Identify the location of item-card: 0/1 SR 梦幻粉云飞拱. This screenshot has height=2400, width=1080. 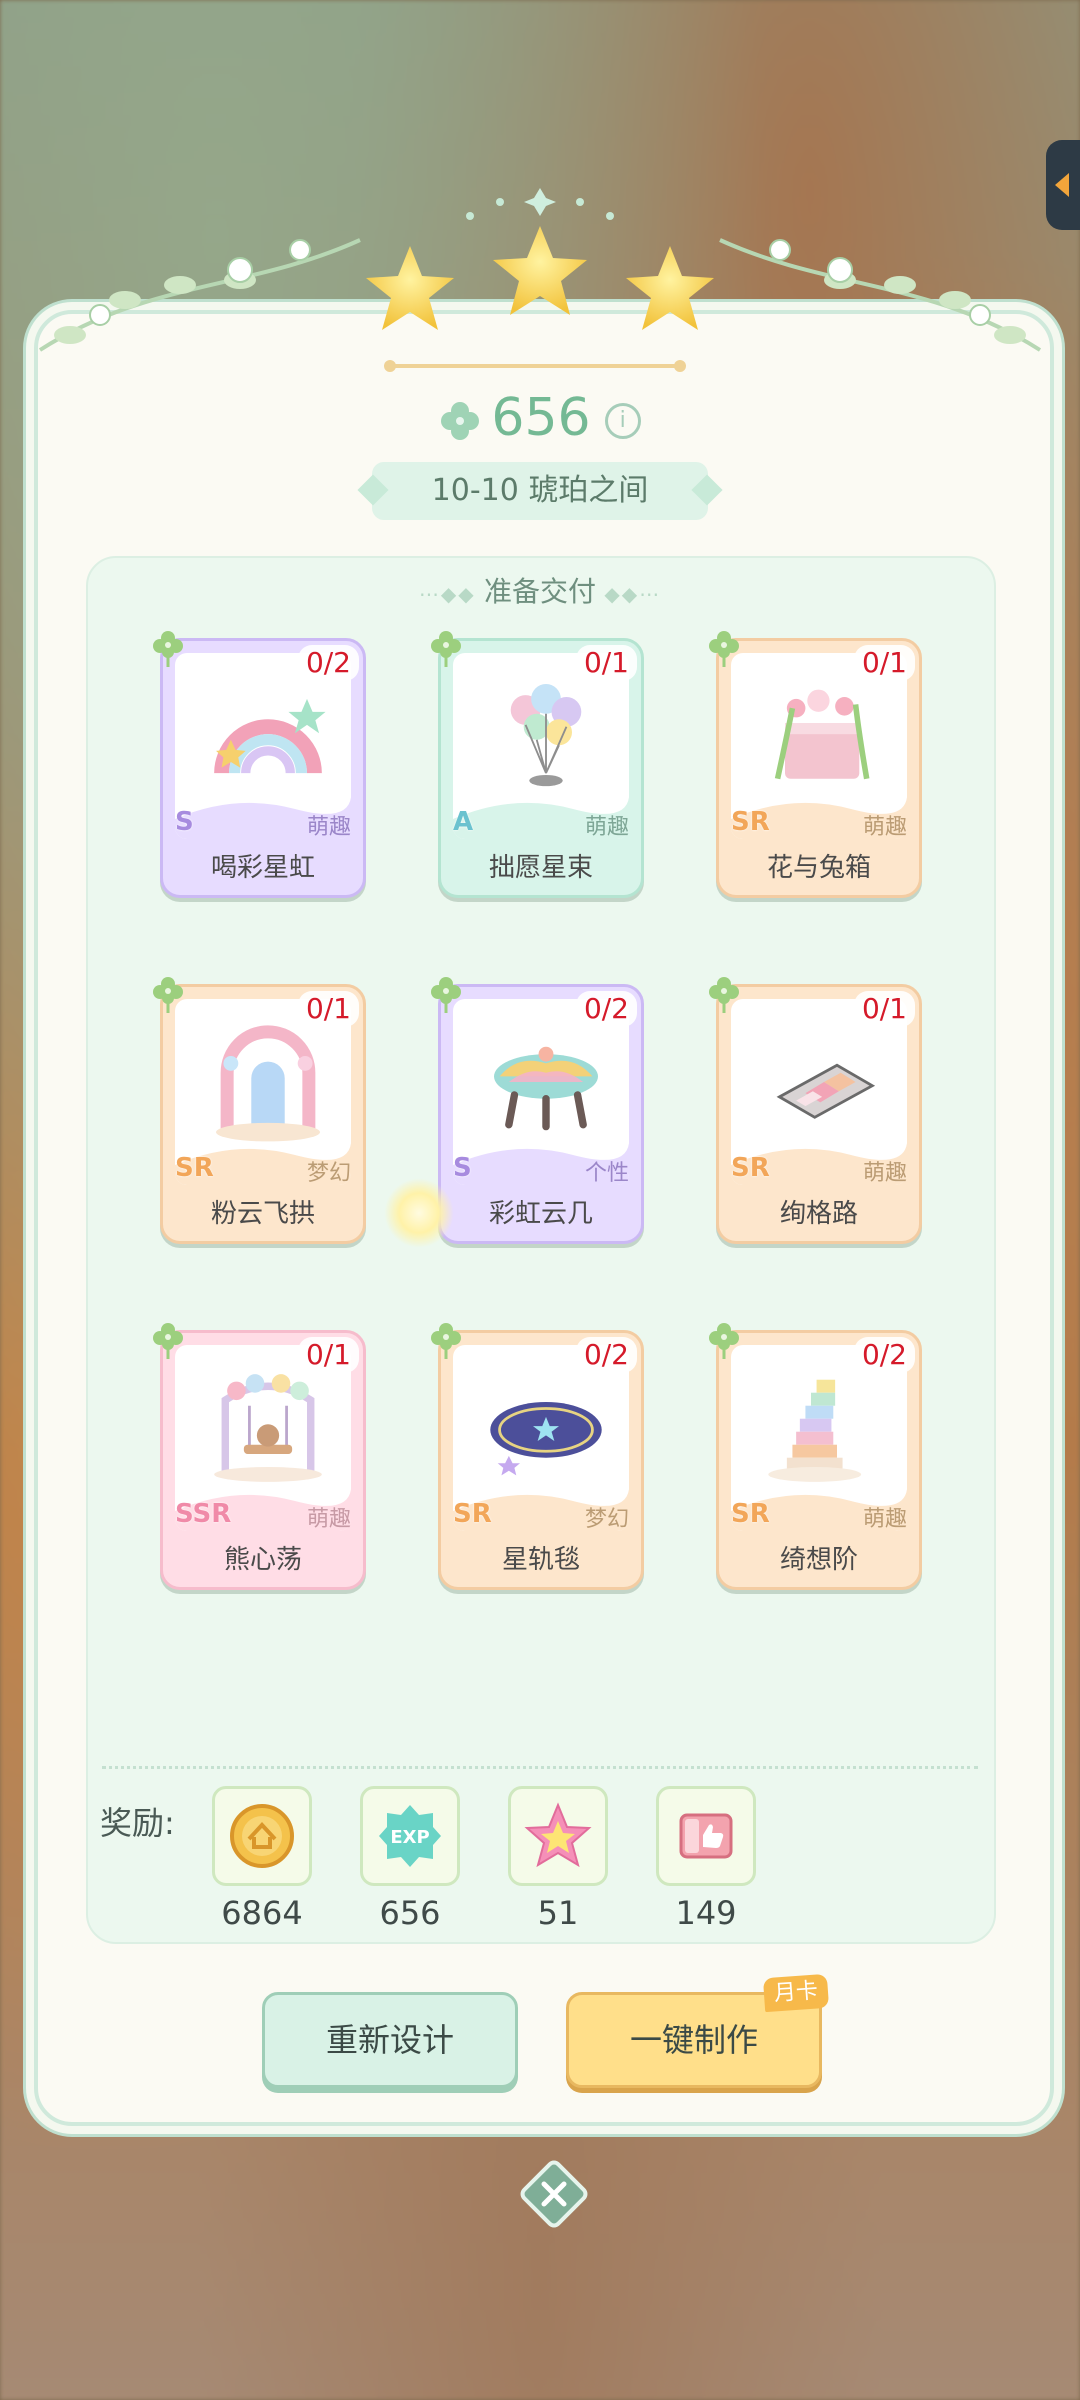
(259, 1110).